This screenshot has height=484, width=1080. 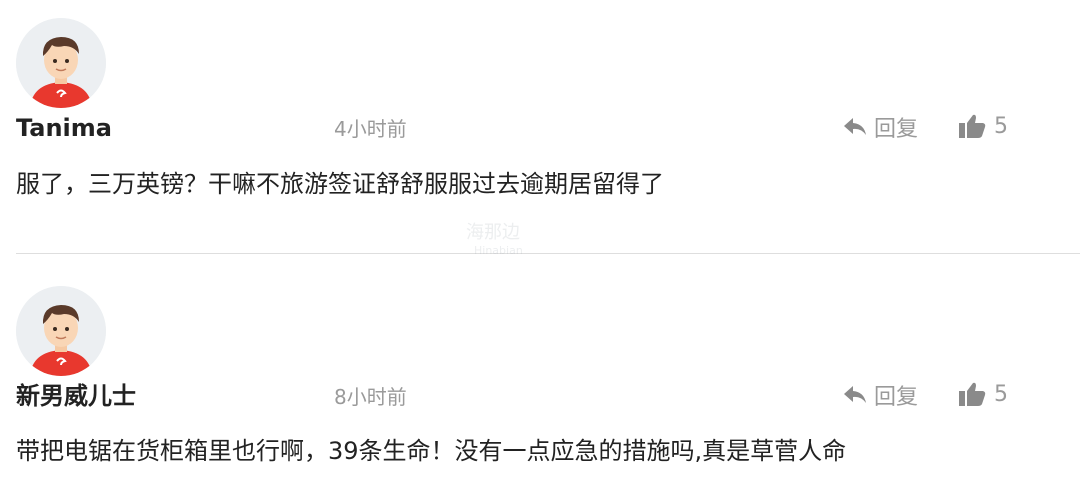 I want to click on watermark-subtext: Hinabian, so click(x=498, y=250).